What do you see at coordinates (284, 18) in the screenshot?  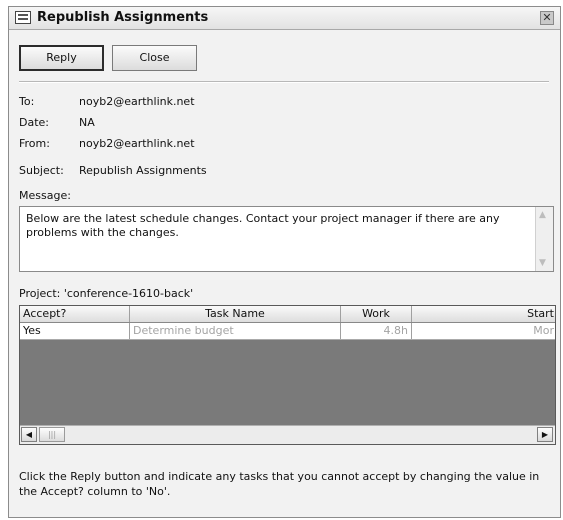 I see `title-bar: Republish Assignments ✕` at bounding box center [284, 18].